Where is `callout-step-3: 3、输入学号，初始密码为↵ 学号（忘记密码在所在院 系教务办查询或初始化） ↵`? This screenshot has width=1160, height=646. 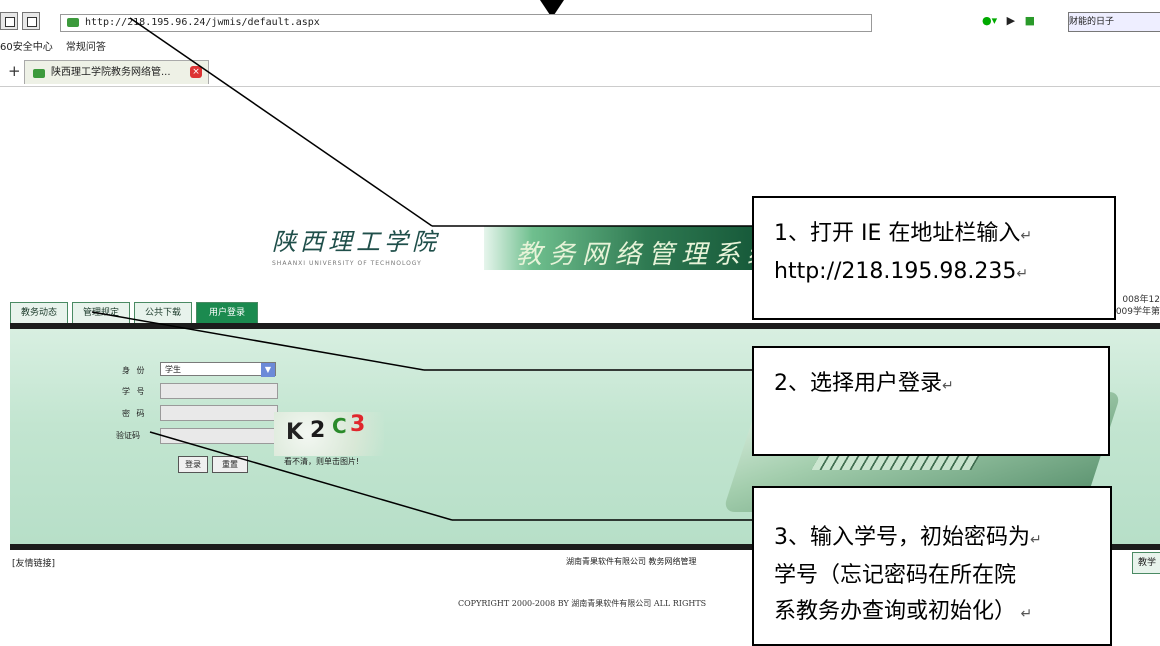 callout-step-3: 3、输入学号，初始密码为↵ 学号（忘记密码在所在院 系教务办查询或初始化） ↵ is located at coordinates (932, 566).